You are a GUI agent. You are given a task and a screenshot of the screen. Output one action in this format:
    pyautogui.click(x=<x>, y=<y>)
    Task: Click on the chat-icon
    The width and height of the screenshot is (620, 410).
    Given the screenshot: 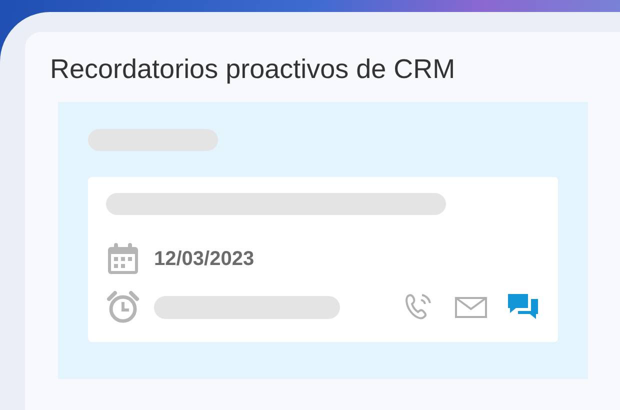 What is the action you would take?
    pyautogui.click(x=523, y=307)
    